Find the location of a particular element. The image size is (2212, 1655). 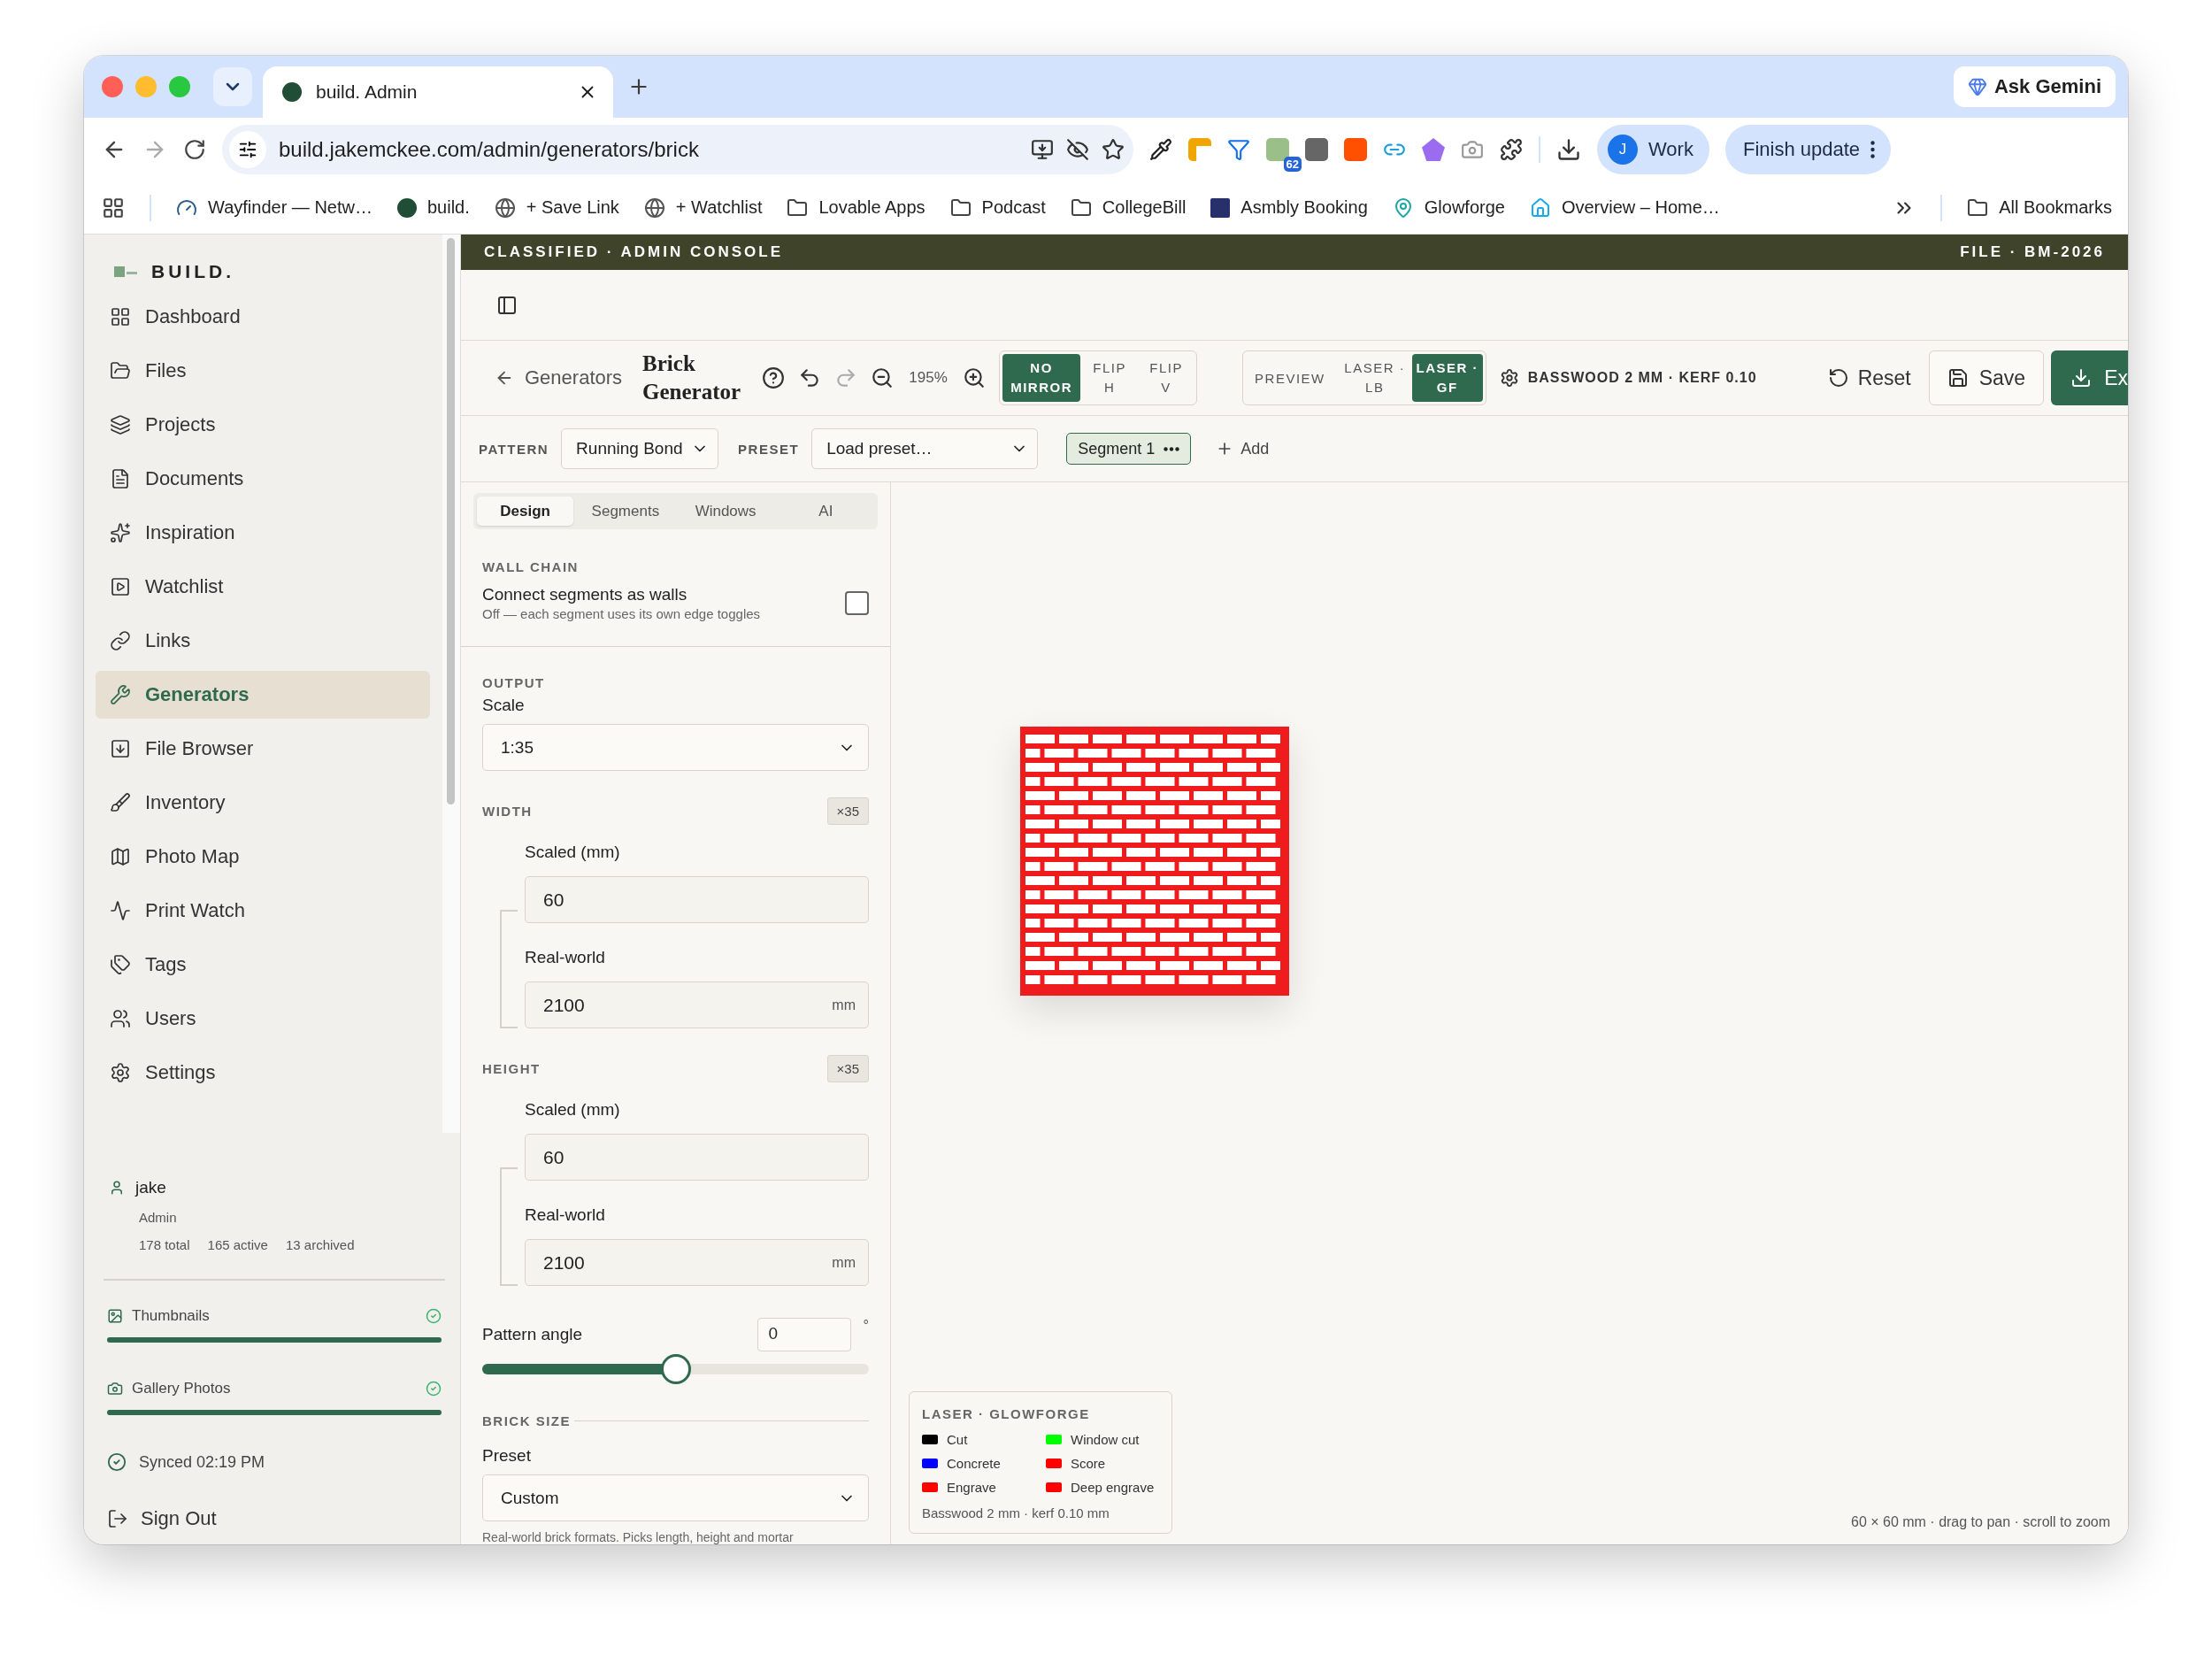

map-icon is located at coordinates (120, 856).